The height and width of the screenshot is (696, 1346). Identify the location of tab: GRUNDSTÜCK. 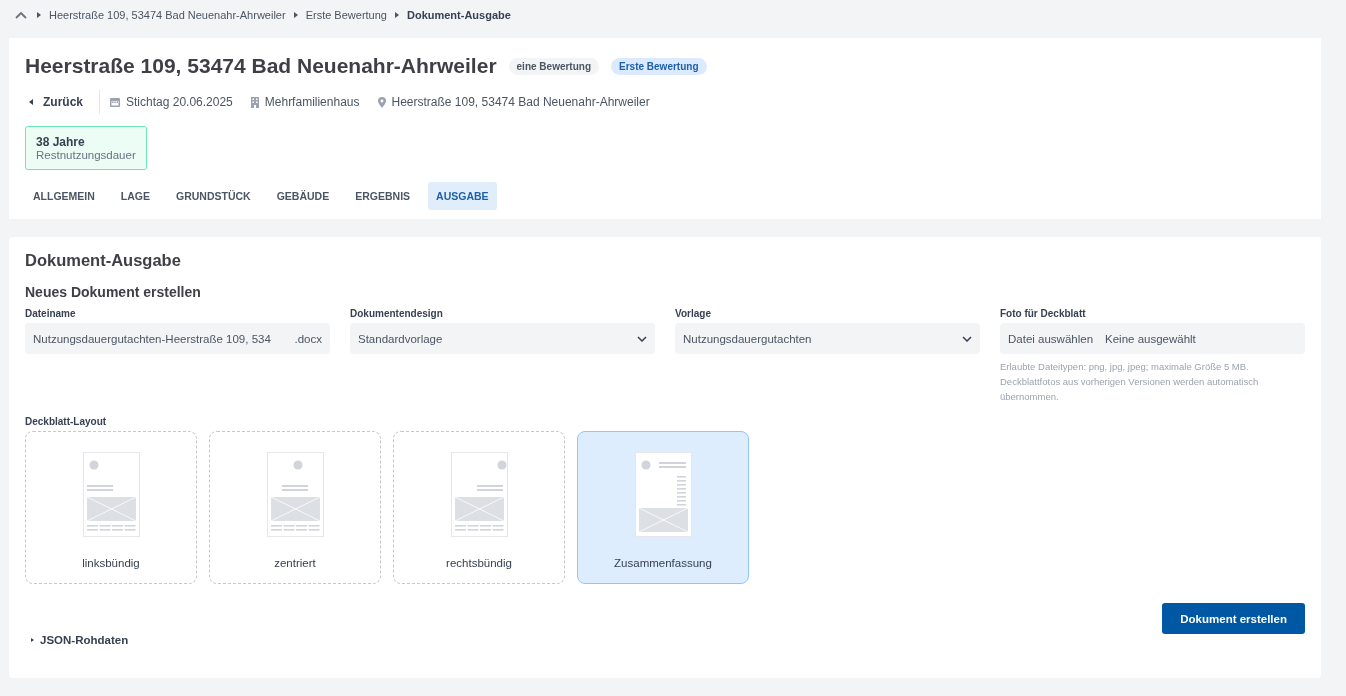
(213, 196).